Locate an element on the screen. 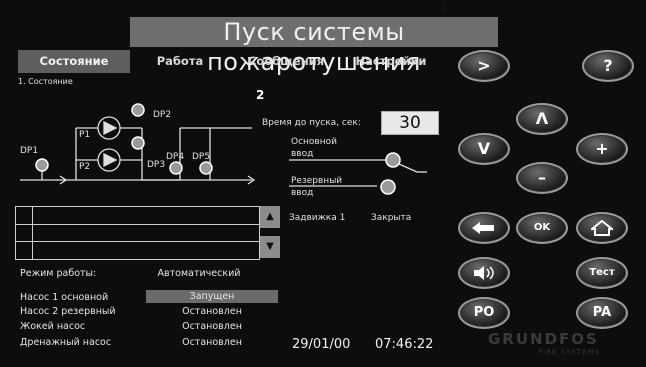 This screenshot has height=367, width=646. minus-button: – is located at coordinates (542, 178).